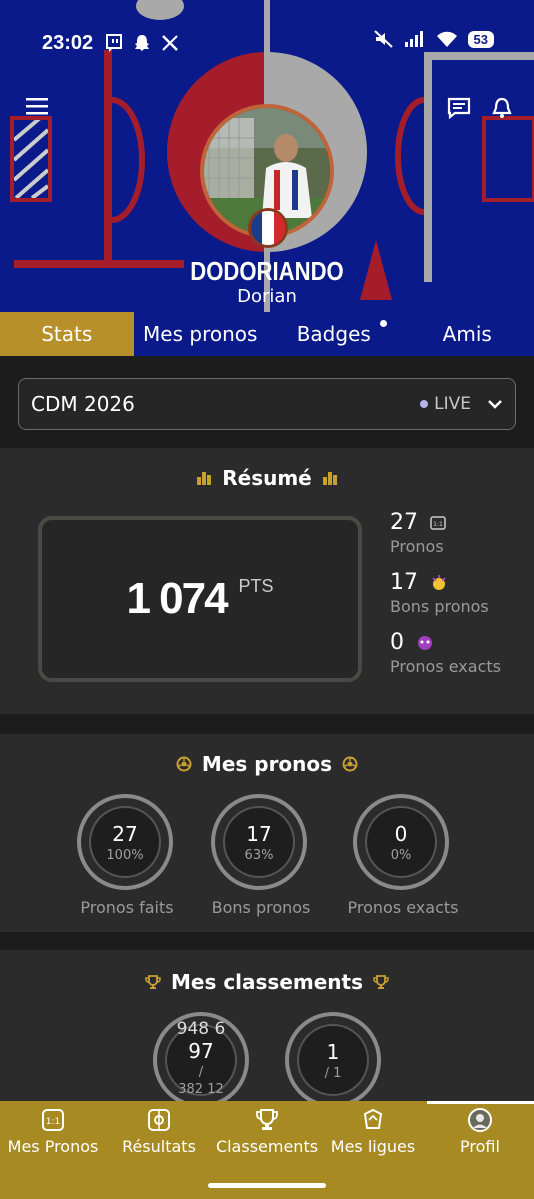  I want to click on circle-percent: 100%, so click(125, 855).